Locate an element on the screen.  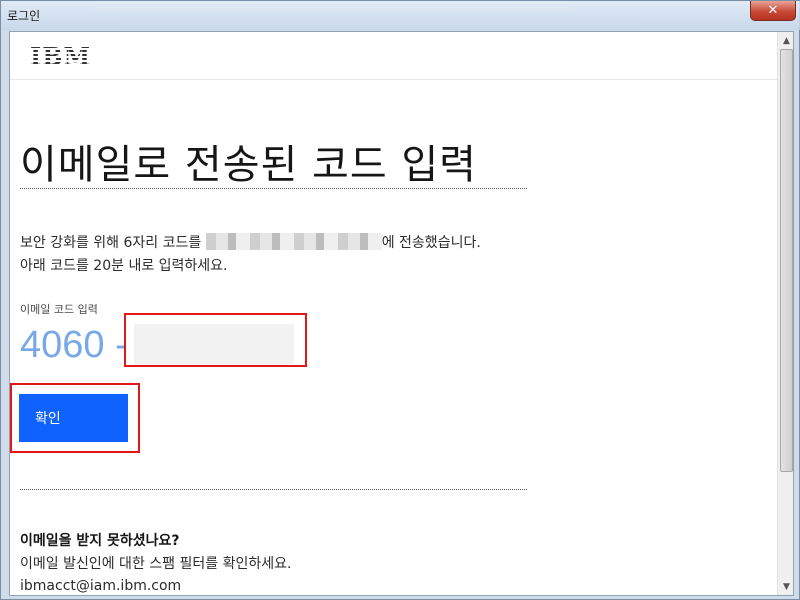
help-title: 이메일을 받지 못하셨나요? is located at coordinates (100, 541).